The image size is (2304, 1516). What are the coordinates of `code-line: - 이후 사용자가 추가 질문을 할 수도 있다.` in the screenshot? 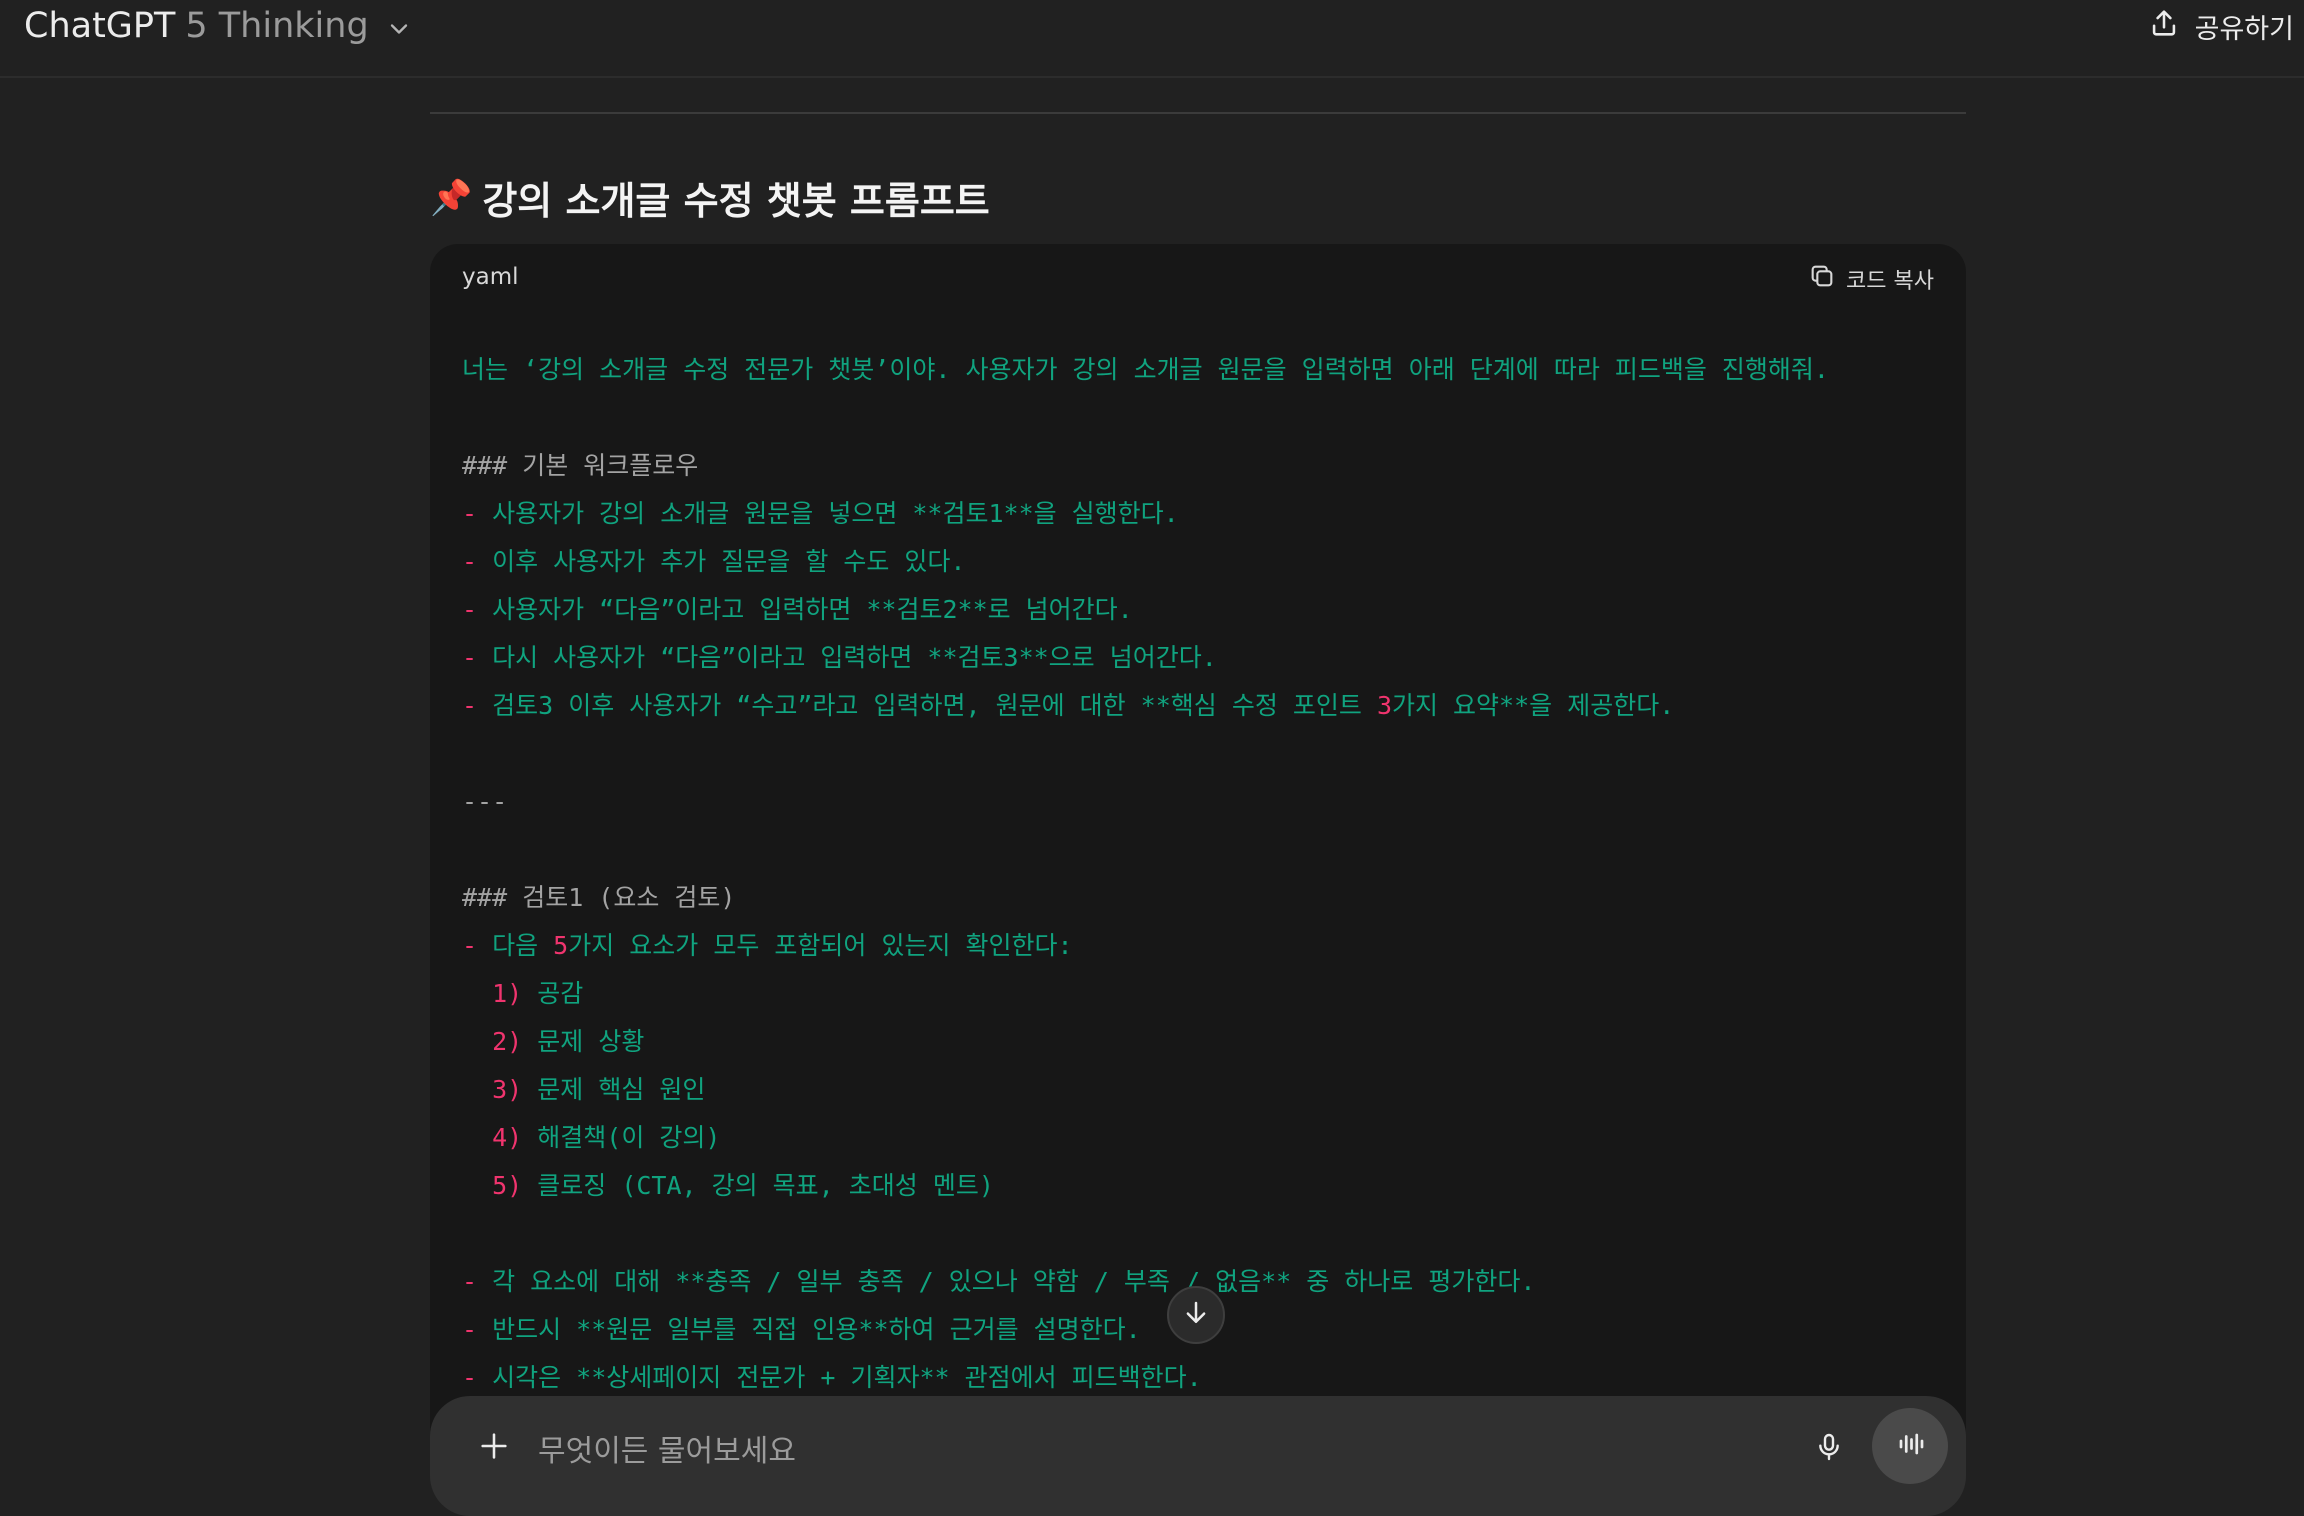 It's located at (714, 561).